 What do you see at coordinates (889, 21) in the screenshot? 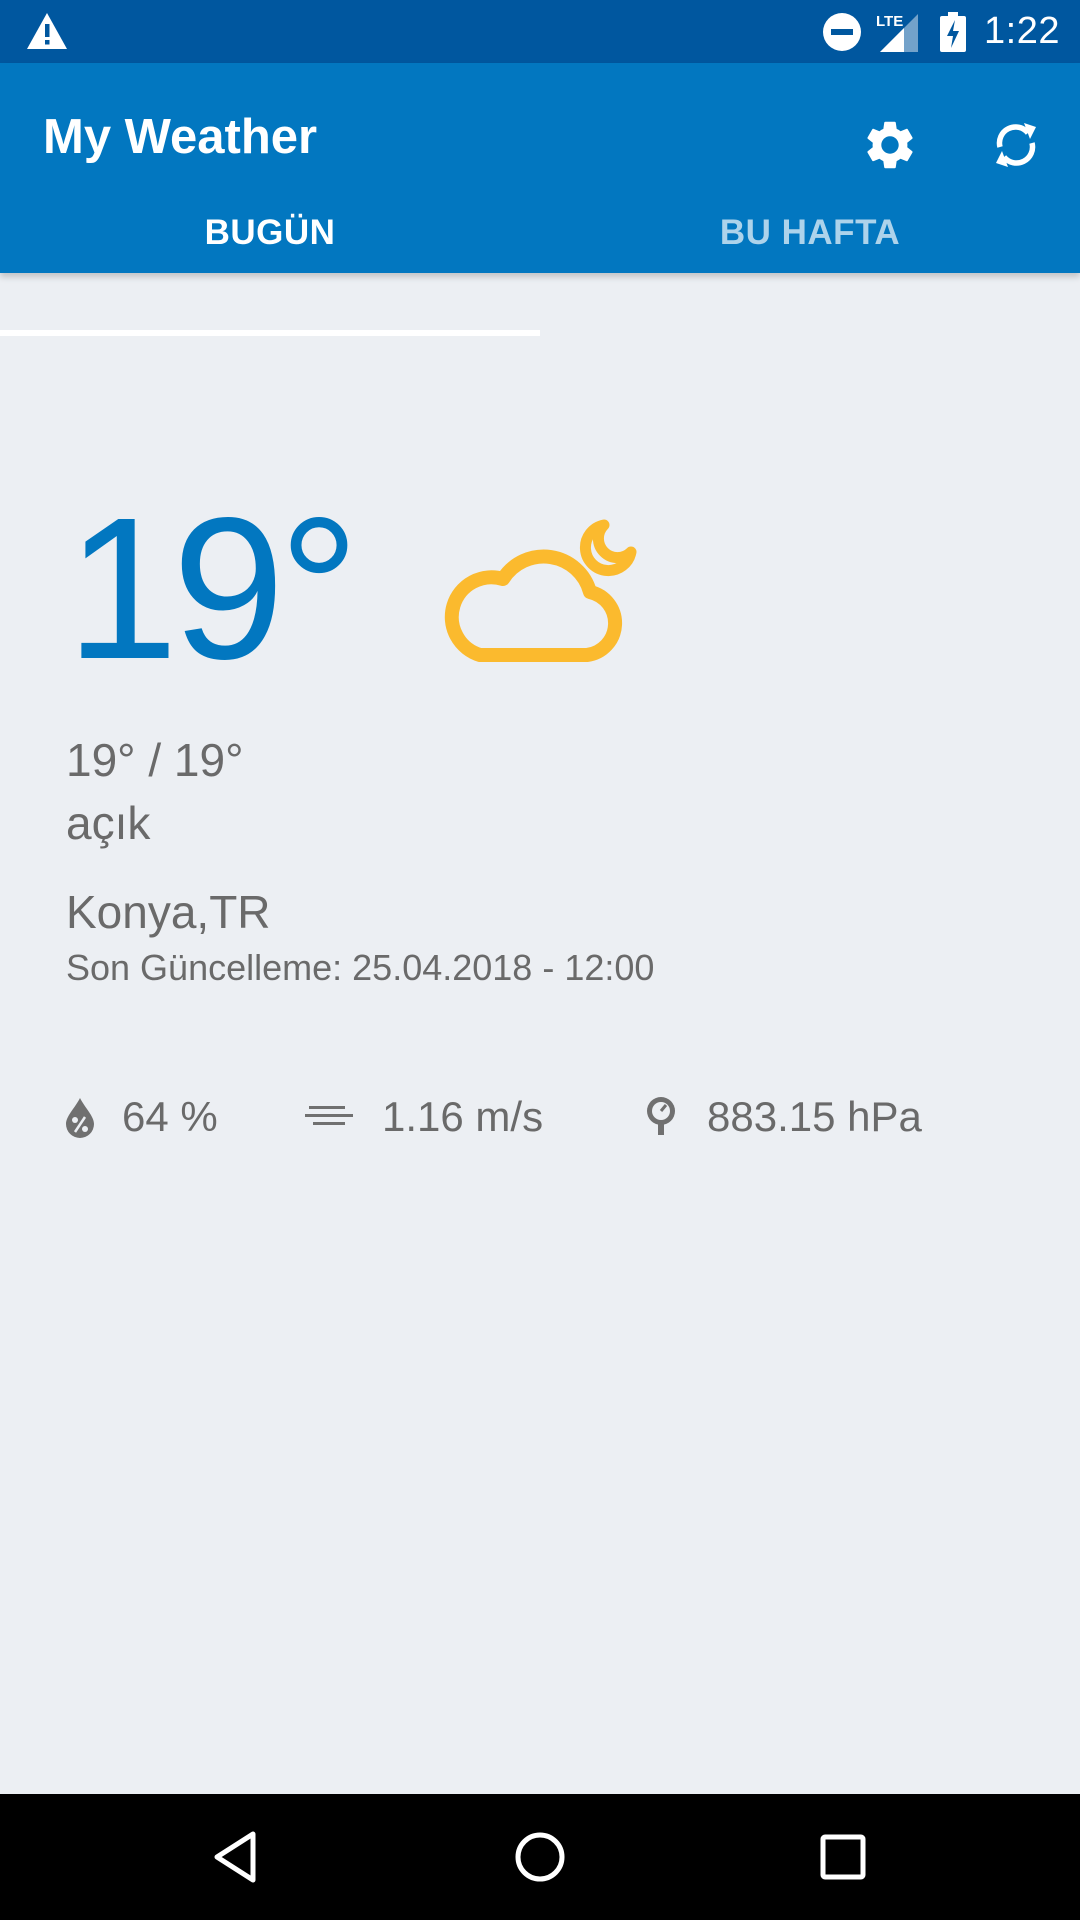
I see `svg-text: LTE` at bounding box center [889, 21].